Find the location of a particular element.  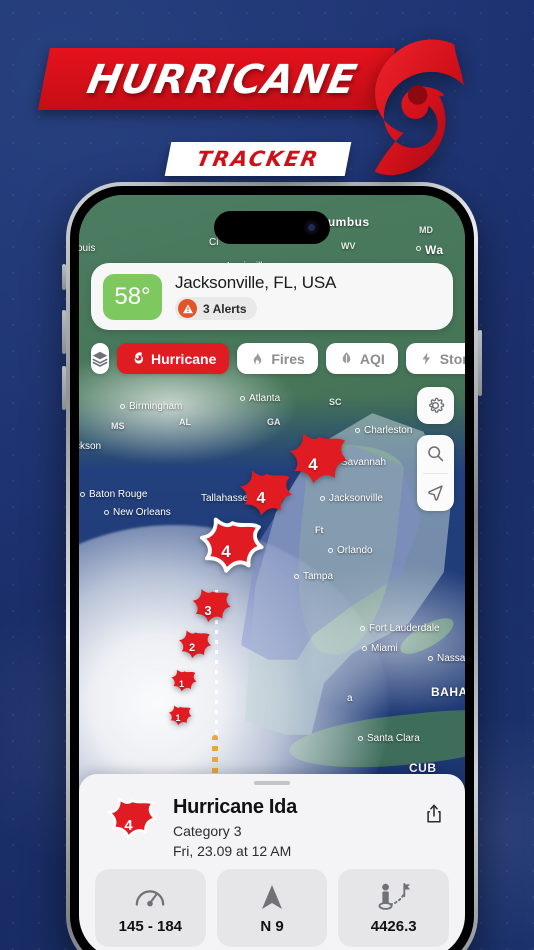

front-camera-icon is located at coordinates (311, 227).